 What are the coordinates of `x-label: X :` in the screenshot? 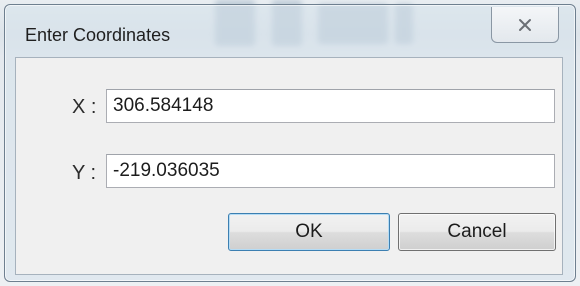 It's located at (84, 107).